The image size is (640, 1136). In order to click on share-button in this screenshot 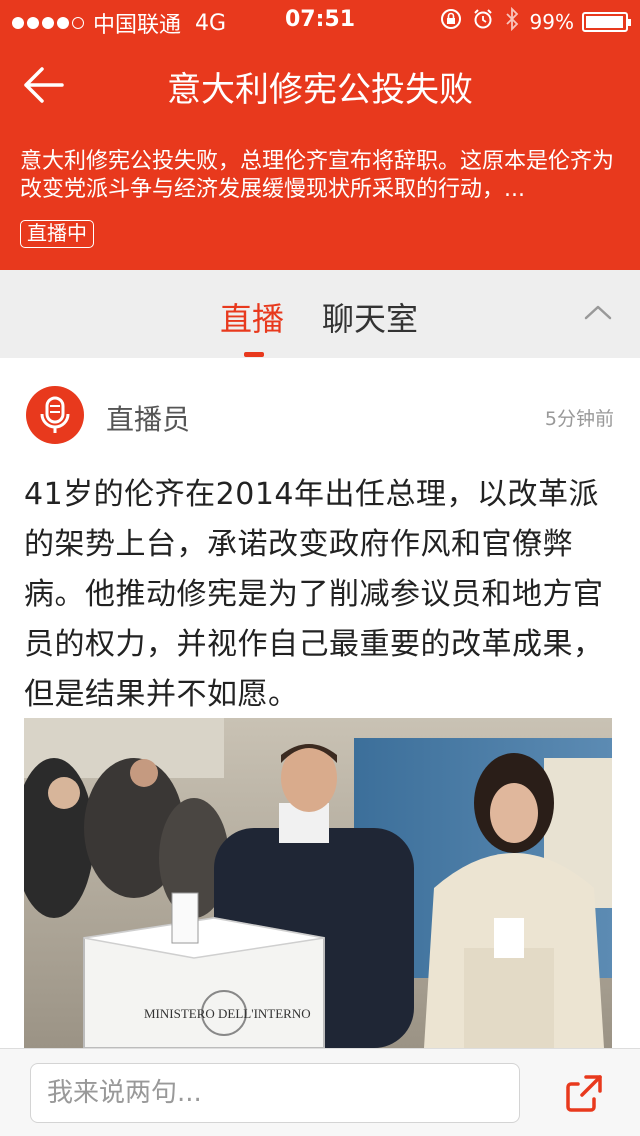, I will do `click(584, 1093)`.